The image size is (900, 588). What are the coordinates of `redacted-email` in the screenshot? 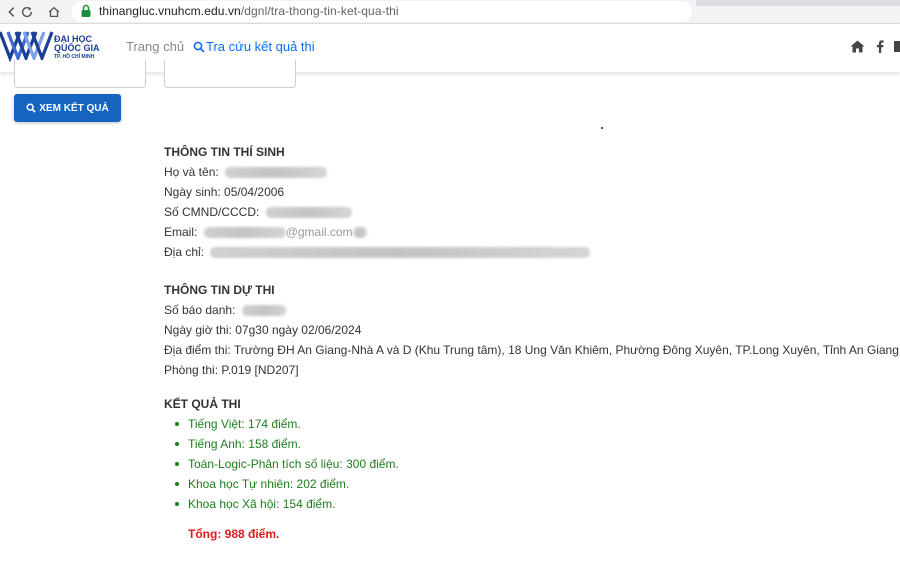 It's located at (244, 233).